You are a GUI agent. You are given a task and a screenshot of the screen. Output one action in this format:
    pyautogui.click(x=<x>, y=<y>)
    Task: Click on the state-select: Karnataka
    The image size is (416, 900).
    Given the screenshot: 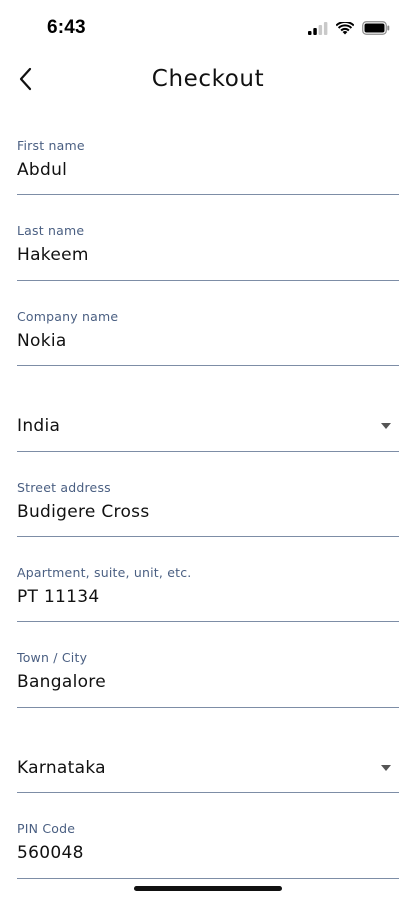 What is the action you would take?
    pyautogui.click(x=208, y=751)
    